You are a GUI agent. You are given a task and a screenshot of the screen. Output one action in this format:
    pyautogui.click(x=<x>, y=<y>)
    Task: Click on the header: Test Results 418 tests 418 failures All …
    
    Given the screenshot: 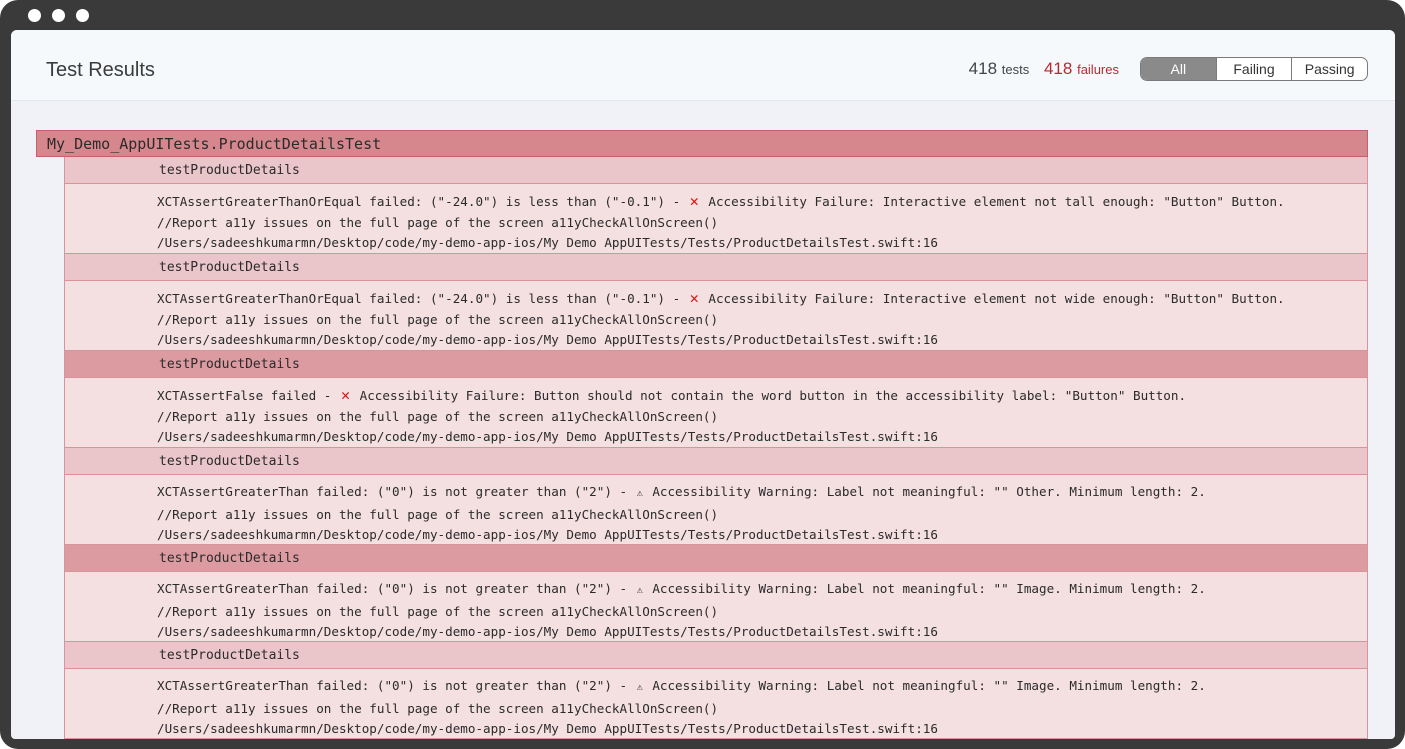 What is the action you would take?
    pyautogui.click(x=703, y=65)
    